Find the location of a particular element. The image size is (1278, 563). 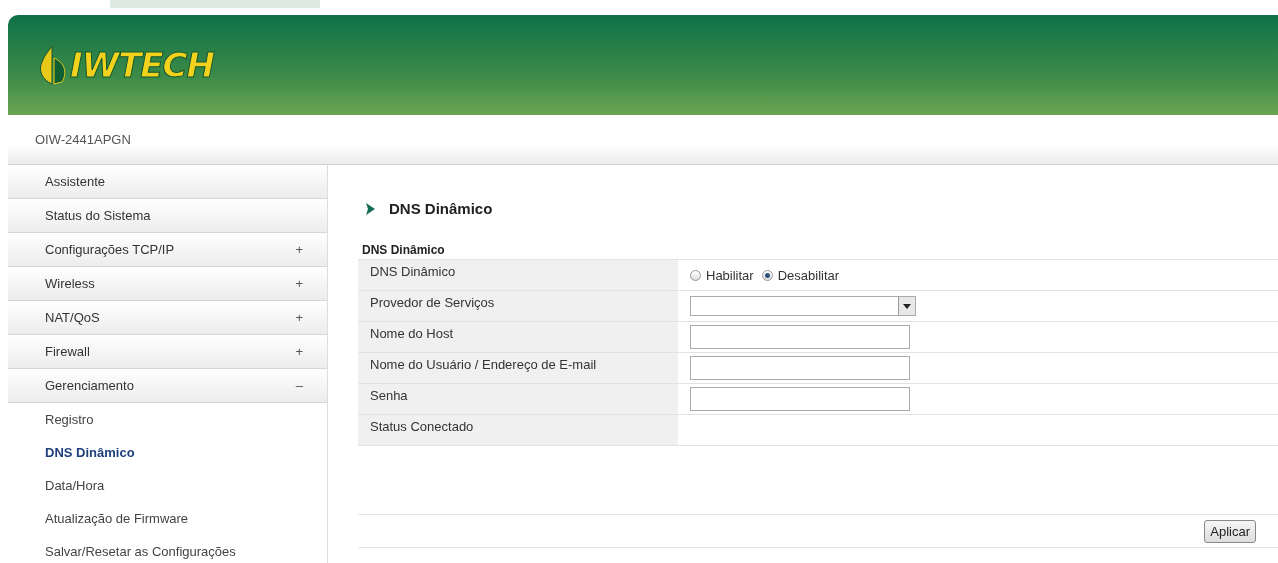

sidebar-subitem: Registro is located at coordinates (167, 419).